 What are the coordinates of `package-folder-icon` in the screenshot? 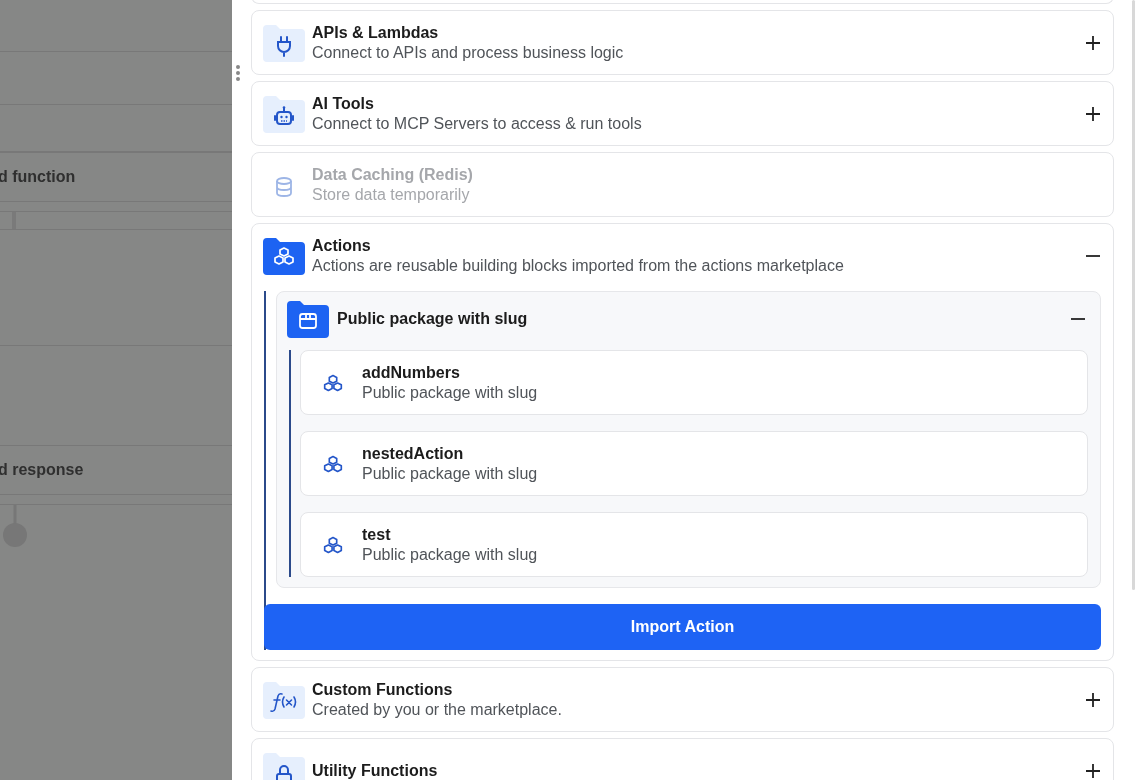 It's located at (308, 319).